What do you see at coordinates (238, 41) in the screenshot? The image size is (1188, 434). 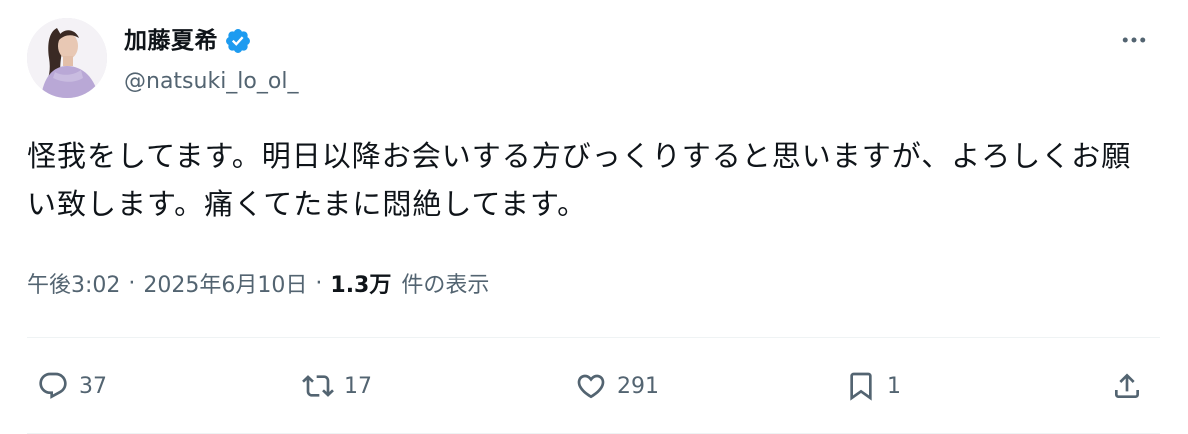 I see `verified-badge-icon` at bounding box center [238, 41].